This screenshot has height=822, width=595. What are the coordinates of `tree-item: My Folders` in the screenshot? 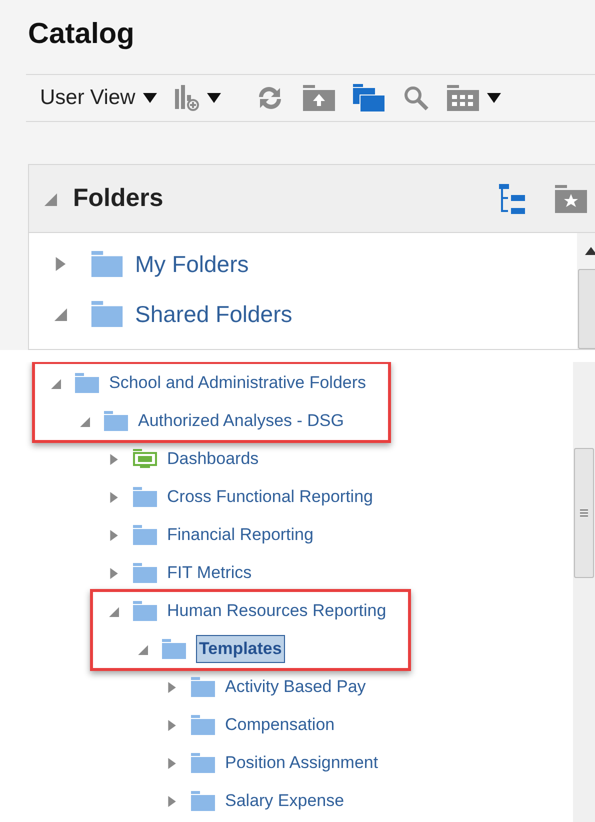 It's located at (192, 264).